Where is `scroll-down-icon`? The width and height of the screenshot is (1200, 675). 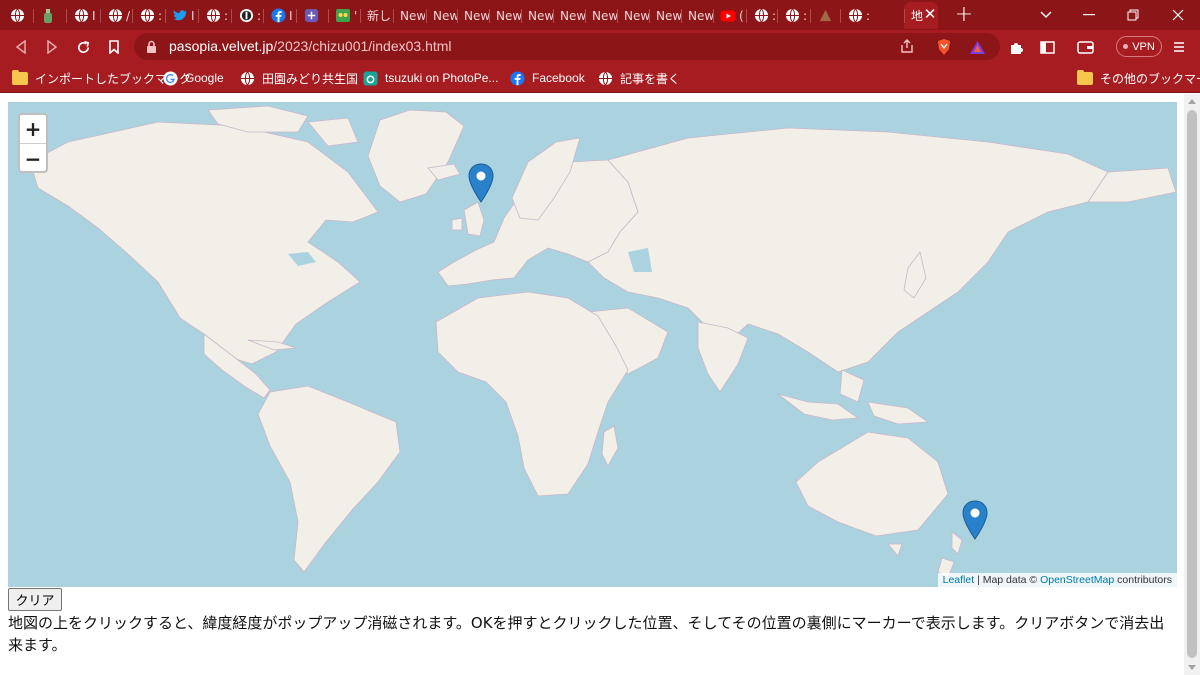
scroll-down-icon is located at coordinates (1192, 667).